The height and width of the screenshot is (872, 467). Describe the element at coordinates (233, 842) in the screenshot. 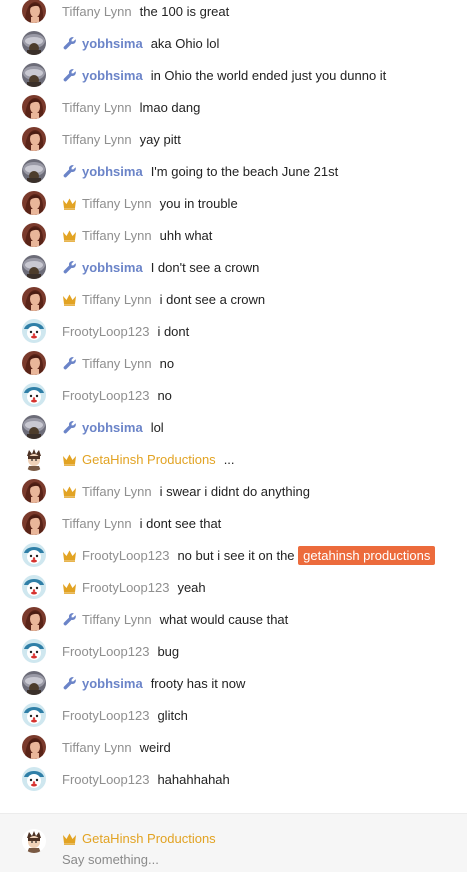

I see `chat-composer: GetaHinsh Productions` at that location.